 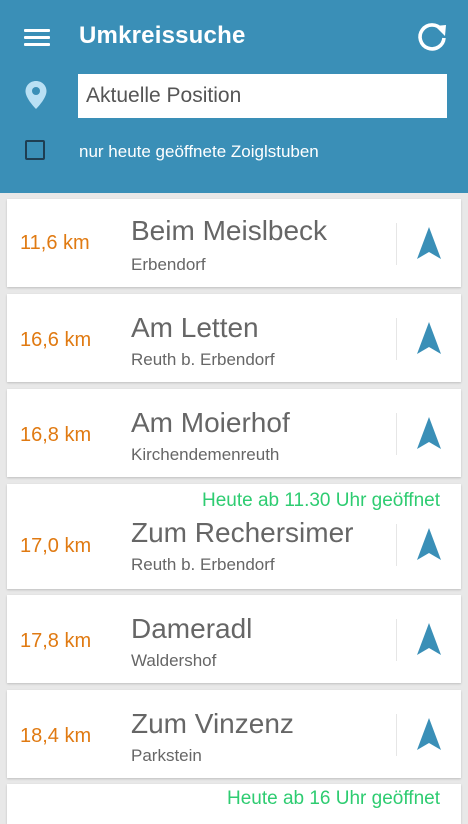 What do you see at coordinates (205, 454) in the screenshot?
I see `location-place: Kirchendemenreuth` at bounding box center [205, 454].